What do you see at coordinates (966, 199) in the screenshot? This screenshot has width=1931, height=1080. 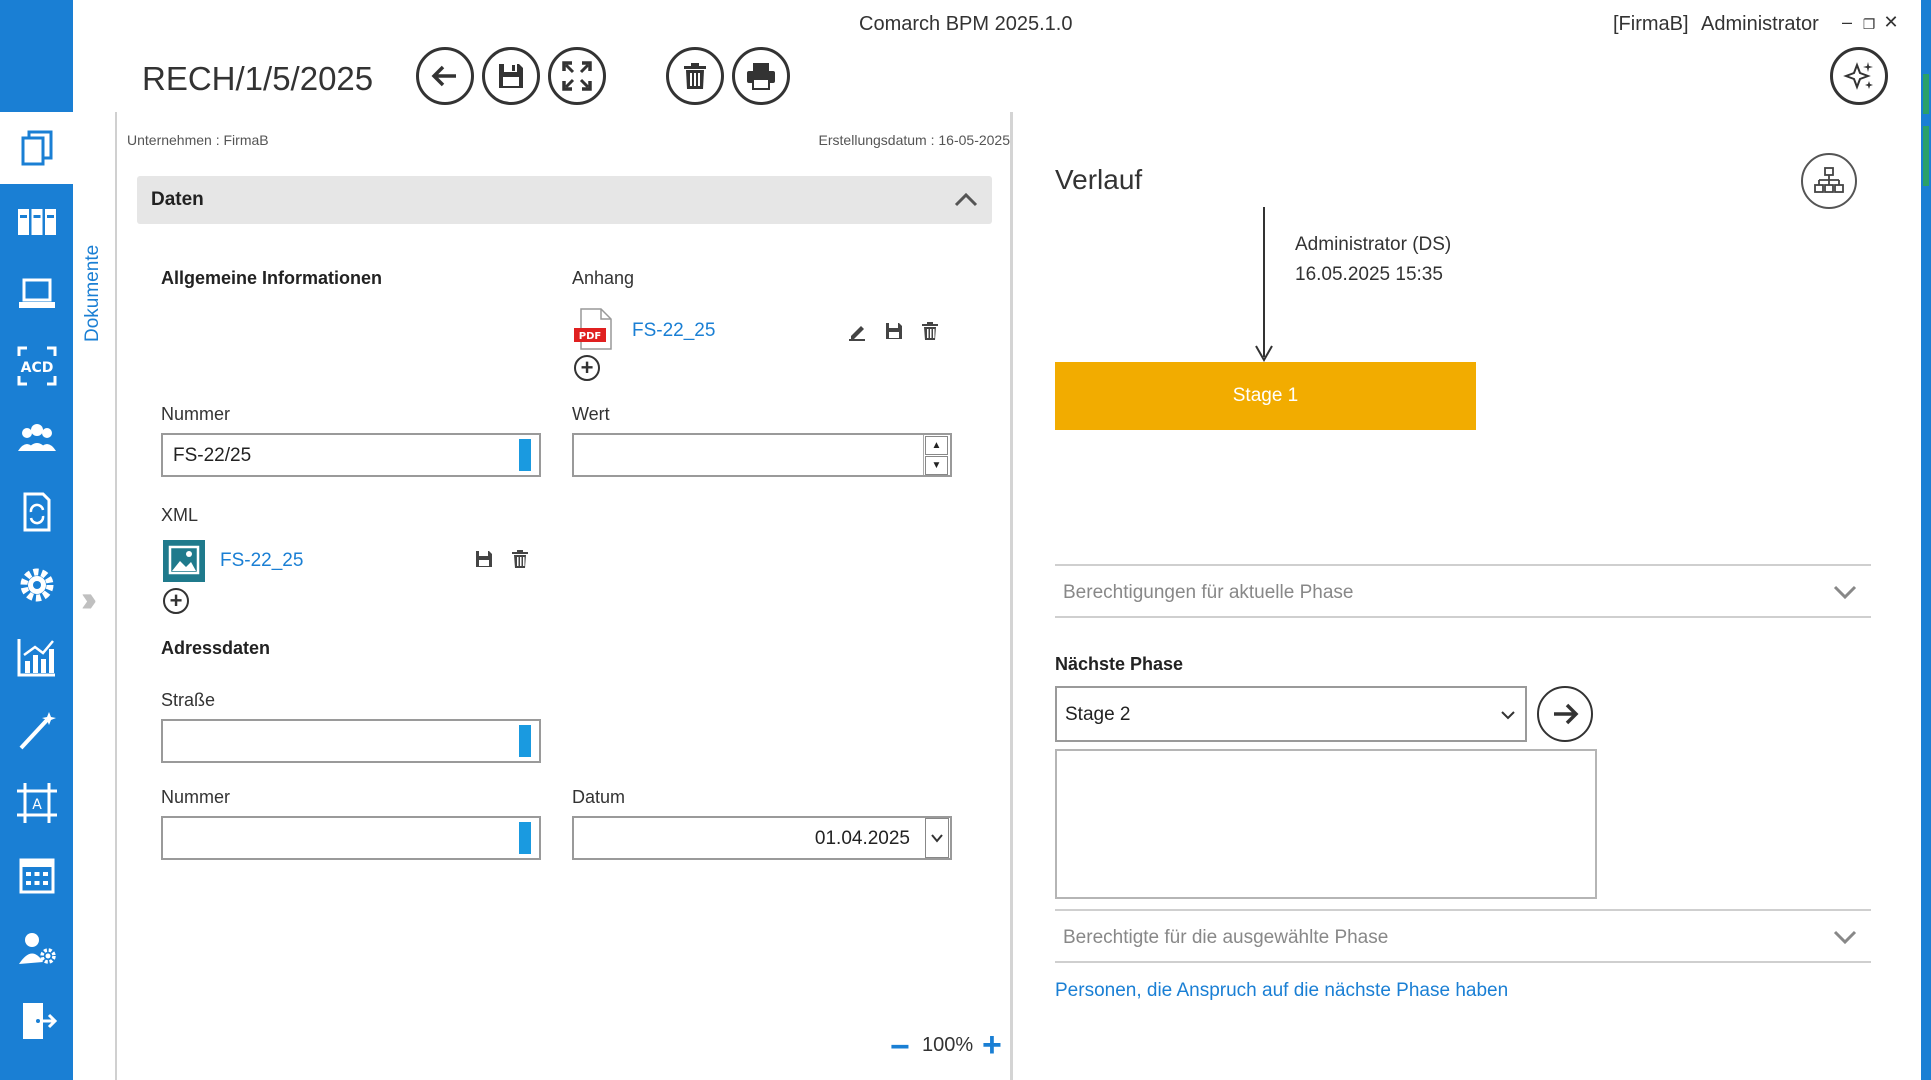 I see `chevron-up-icon` at bounding box center [966, 199].